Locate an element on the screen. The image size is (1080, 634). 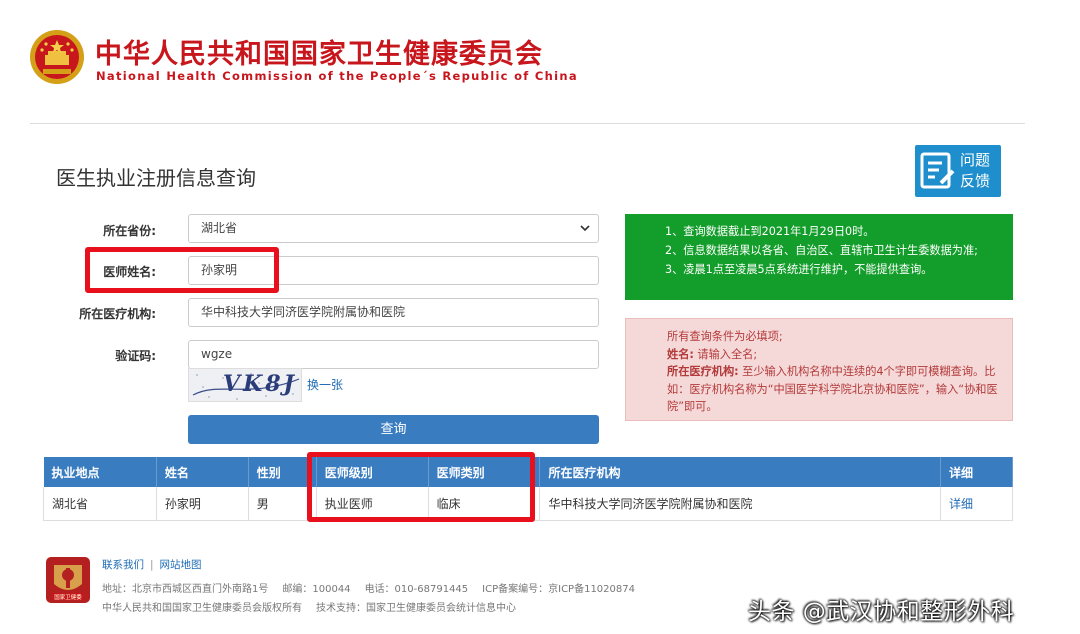
highlight-name-box is located at coordinates (182, 270).